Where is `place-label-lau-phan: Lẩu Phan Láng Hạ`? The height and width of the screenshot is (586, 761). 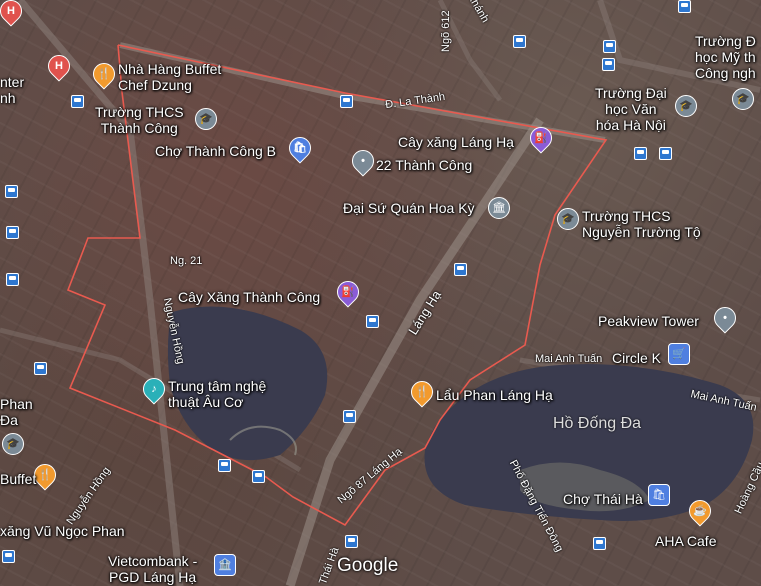
place-label-lau-phan: Lẩu Phan Láng Hạ is located at coordinates (494, 395).